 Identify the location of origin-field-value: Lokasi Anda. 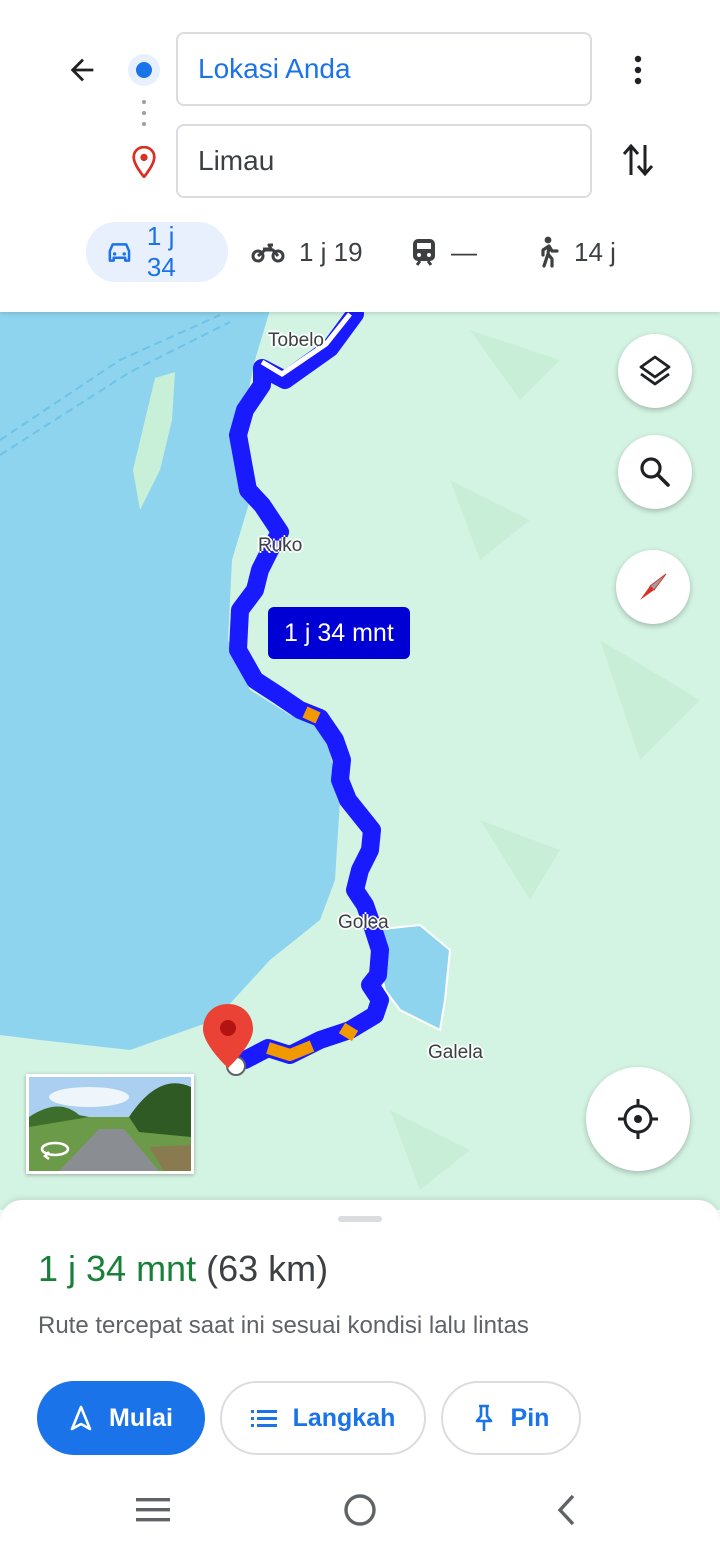
(274, 68).